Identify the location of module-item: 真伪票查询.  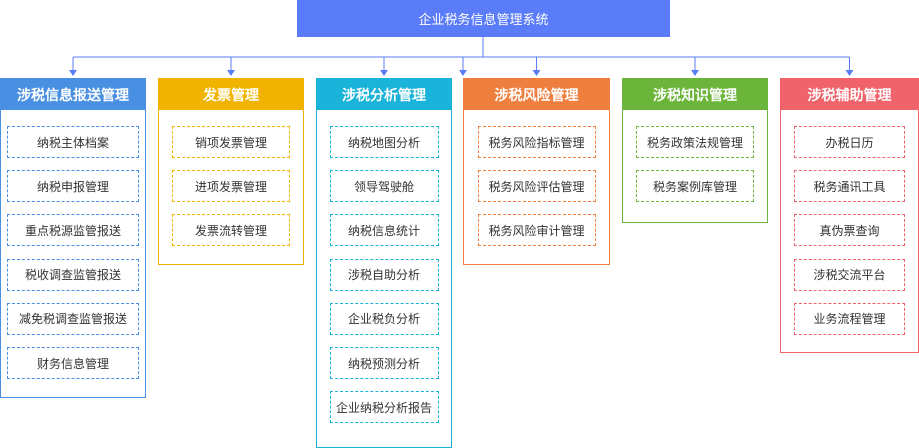
(849, 230).